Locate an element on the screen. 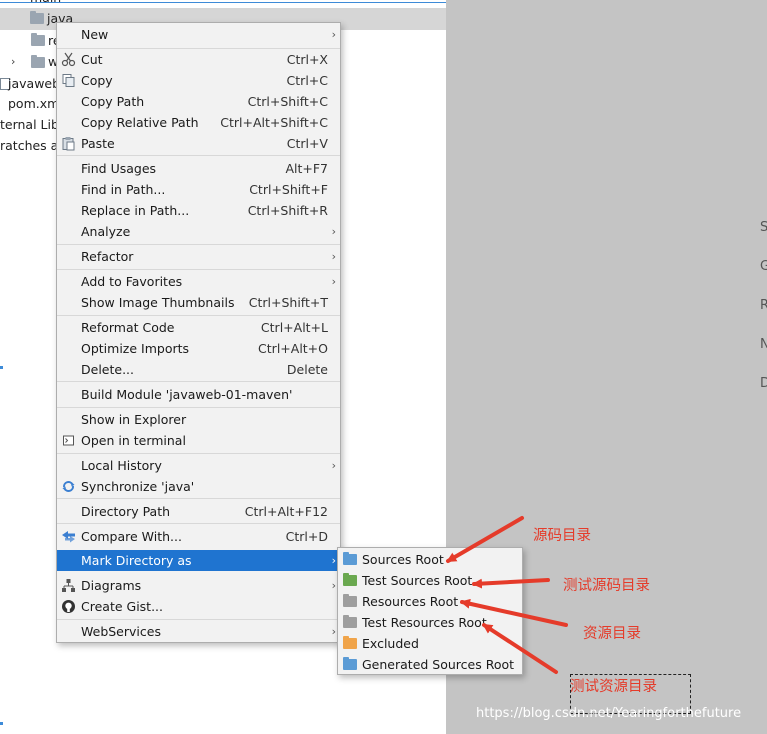 The image size is (767, 734). editor-edge-letter: N is located at coordinates (763, 344).